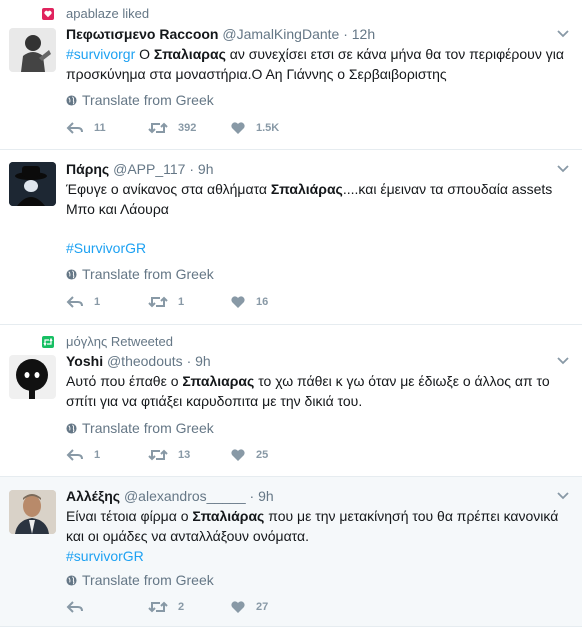 This screenshot has height=627, width=582. I want to click on fullname: Yoshi, so click(84, 361).